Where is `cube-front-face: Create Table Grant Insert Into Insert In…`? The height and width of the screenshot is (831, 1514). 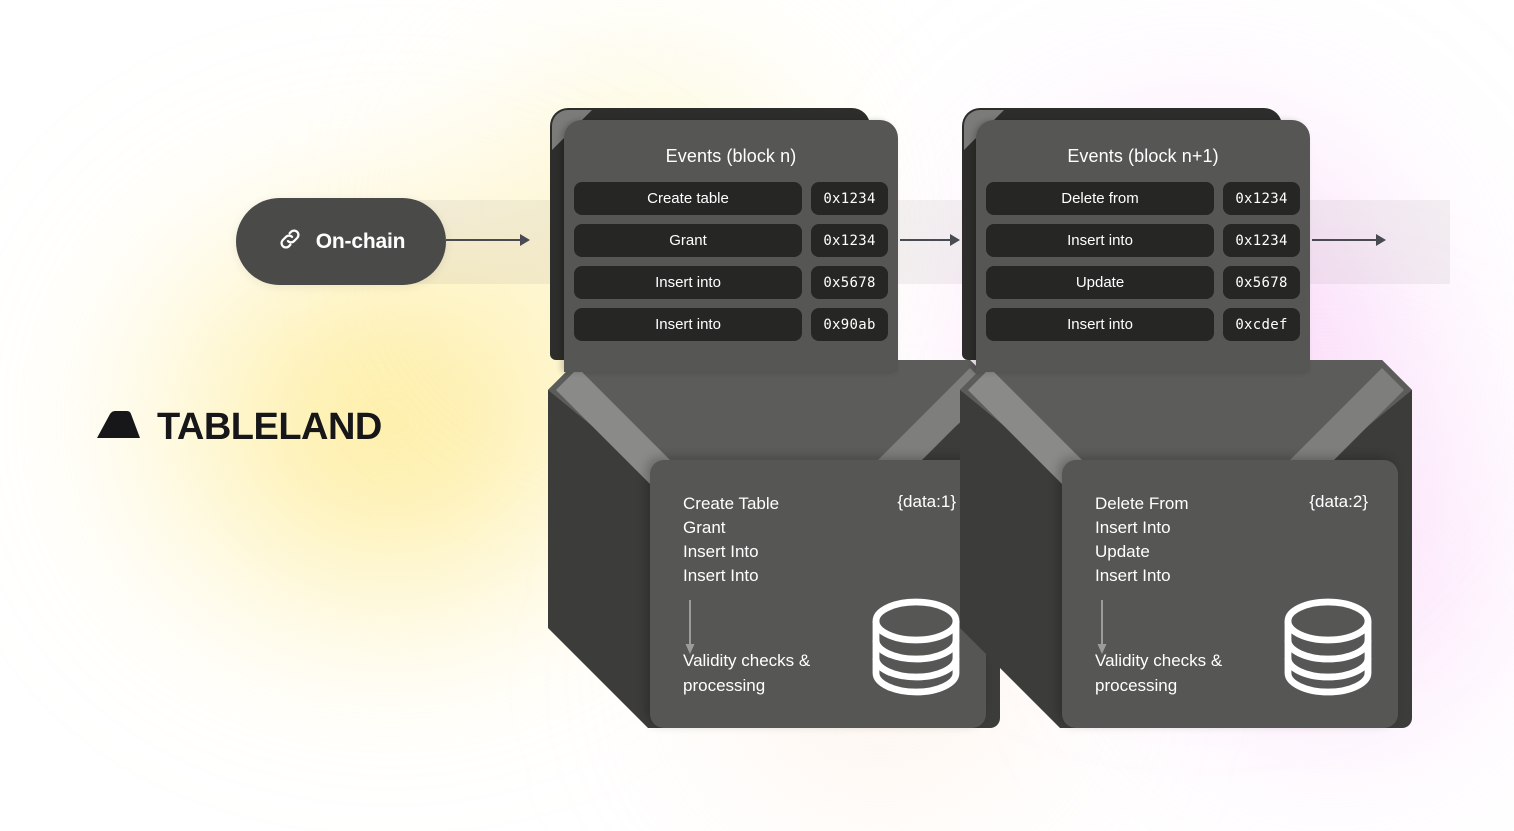 cube-front-face: Create Table Grant Insert Into Insert In… is located at coordinates (818, 594).